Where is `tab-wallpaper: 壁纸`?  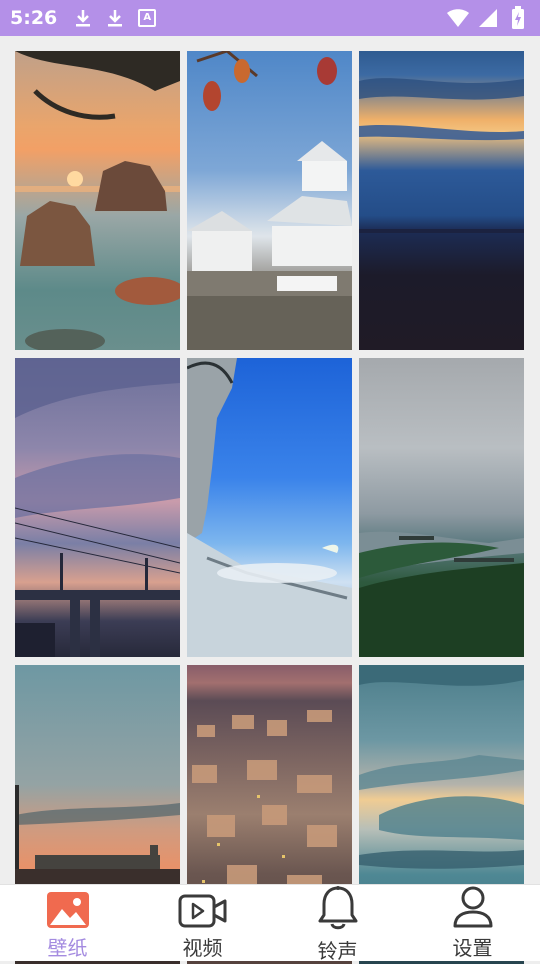
tab-wallpaper: 壁纸 is located at coordinates (67, 923).